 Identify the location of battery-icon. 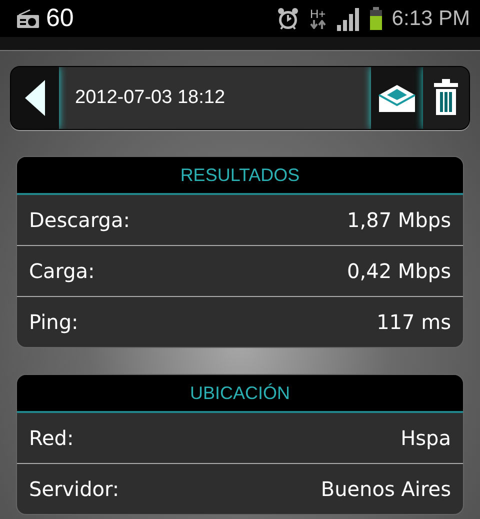
(376, 18).